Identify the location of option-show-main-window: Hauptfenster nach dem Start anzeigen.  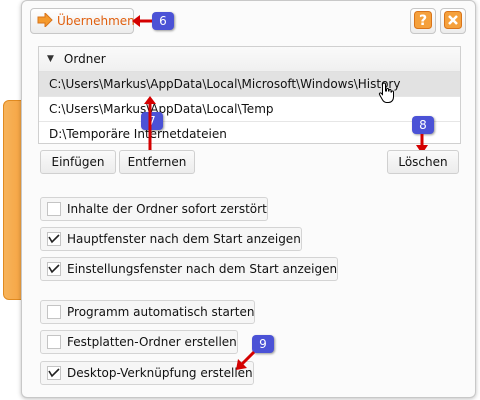
(171, 239).